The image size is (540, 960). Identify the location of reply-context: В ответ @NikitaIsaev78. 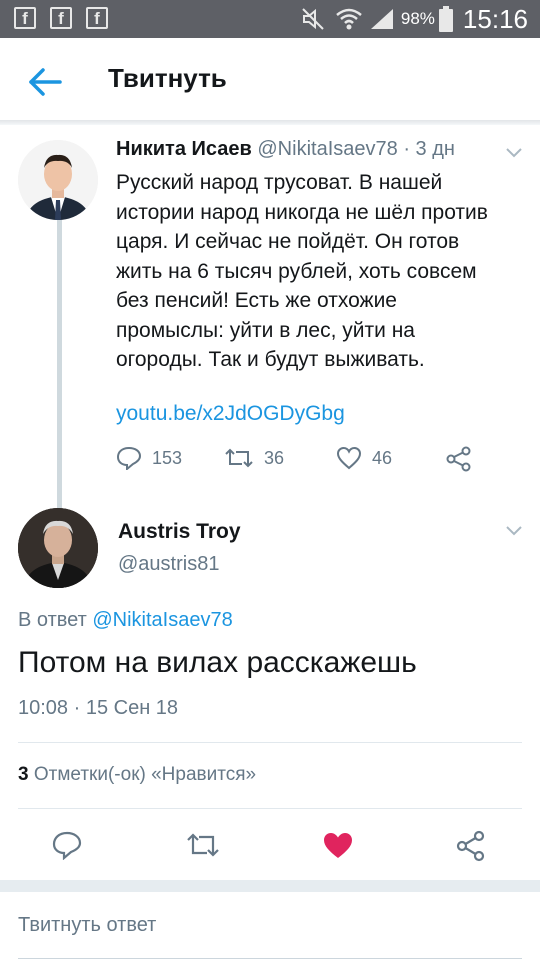
(125, 620).